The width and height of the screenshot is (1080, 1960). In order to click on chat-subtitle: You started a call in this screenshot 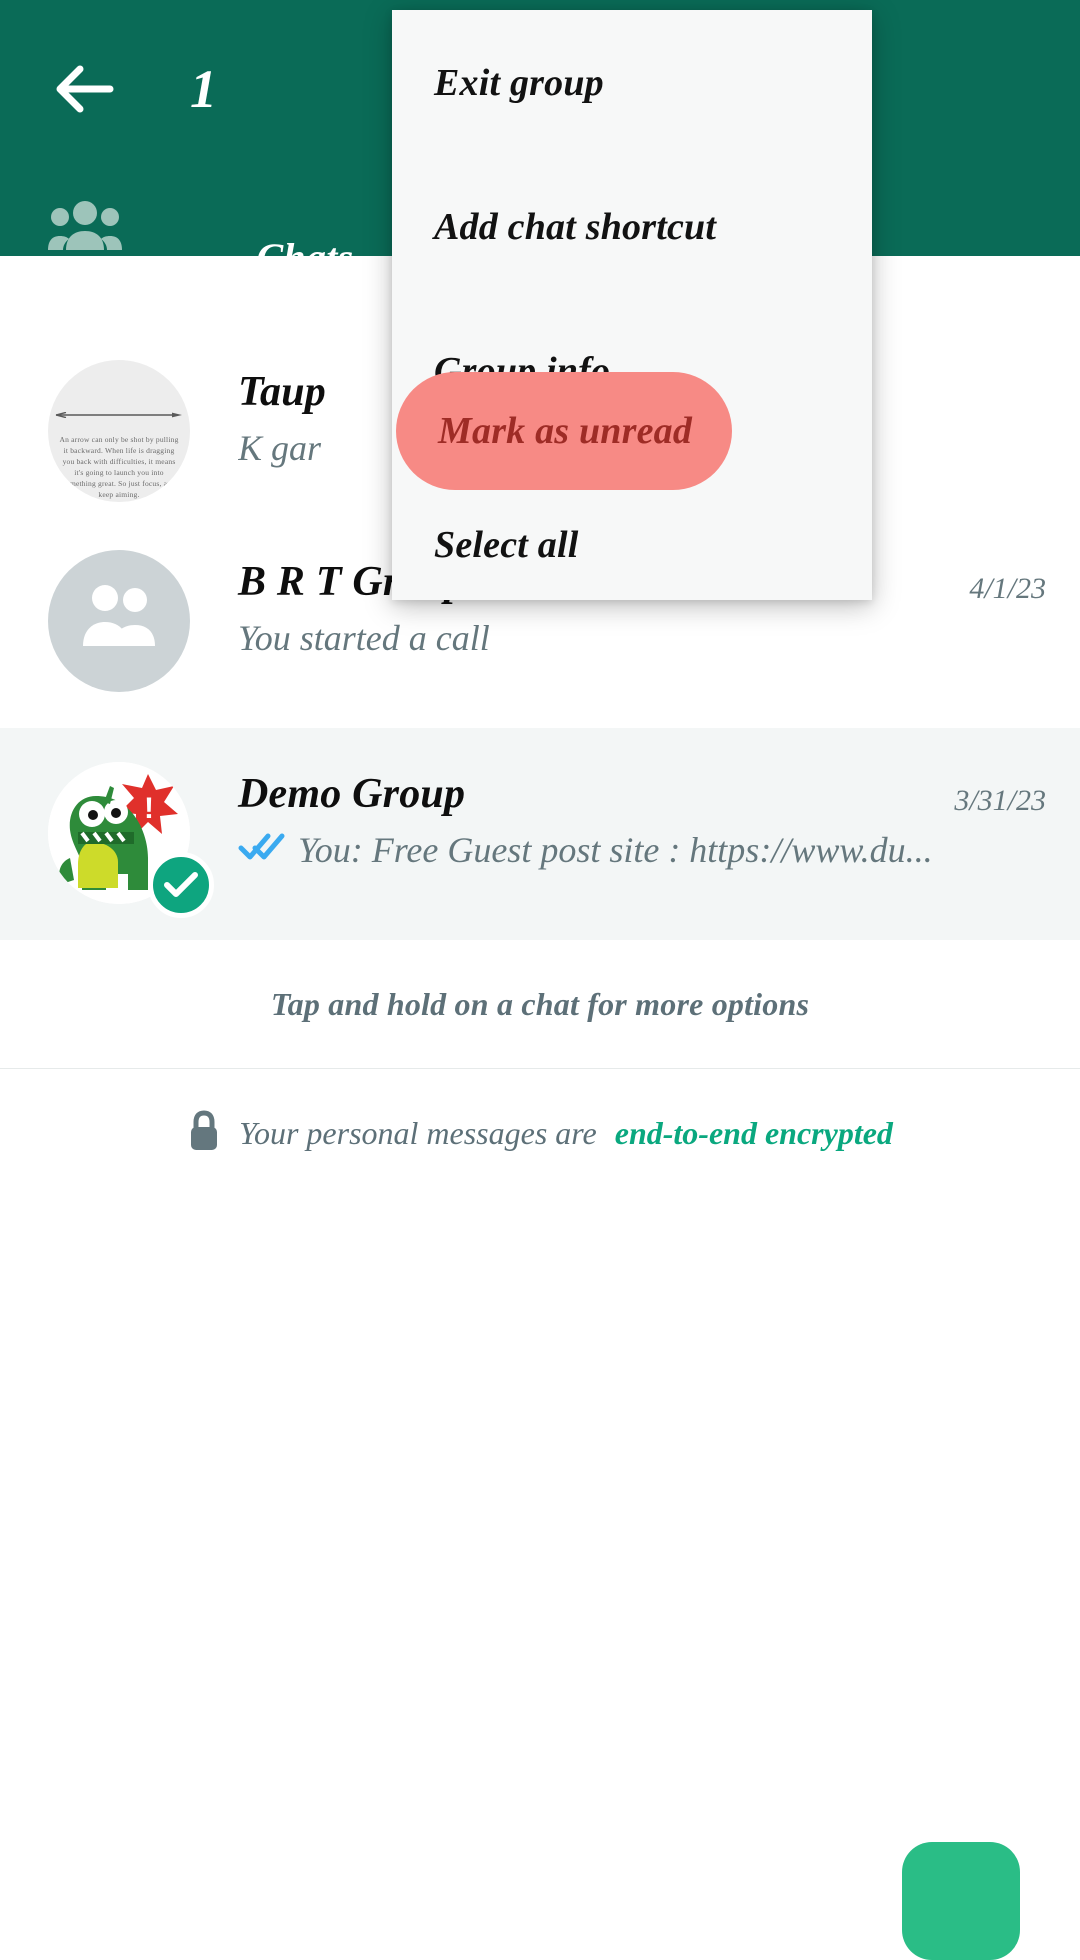, I will do `click(642, 639)`.